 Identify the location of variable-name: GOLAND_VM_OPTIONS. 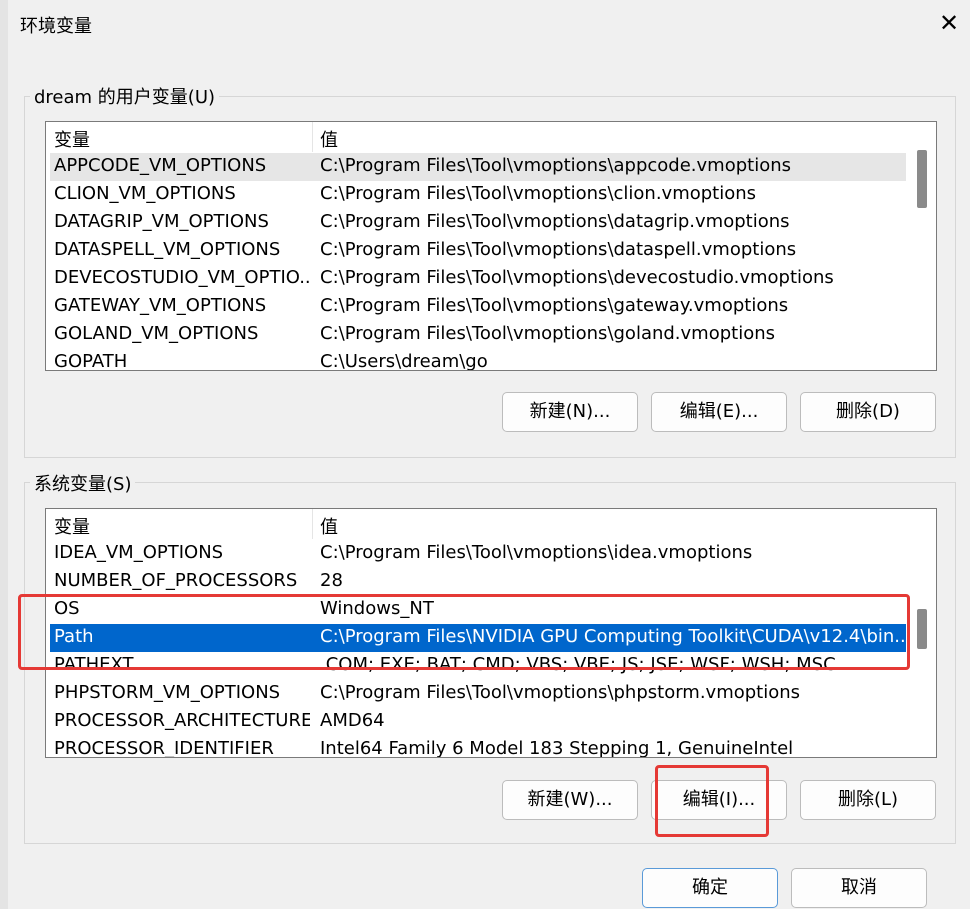
(156, 333).